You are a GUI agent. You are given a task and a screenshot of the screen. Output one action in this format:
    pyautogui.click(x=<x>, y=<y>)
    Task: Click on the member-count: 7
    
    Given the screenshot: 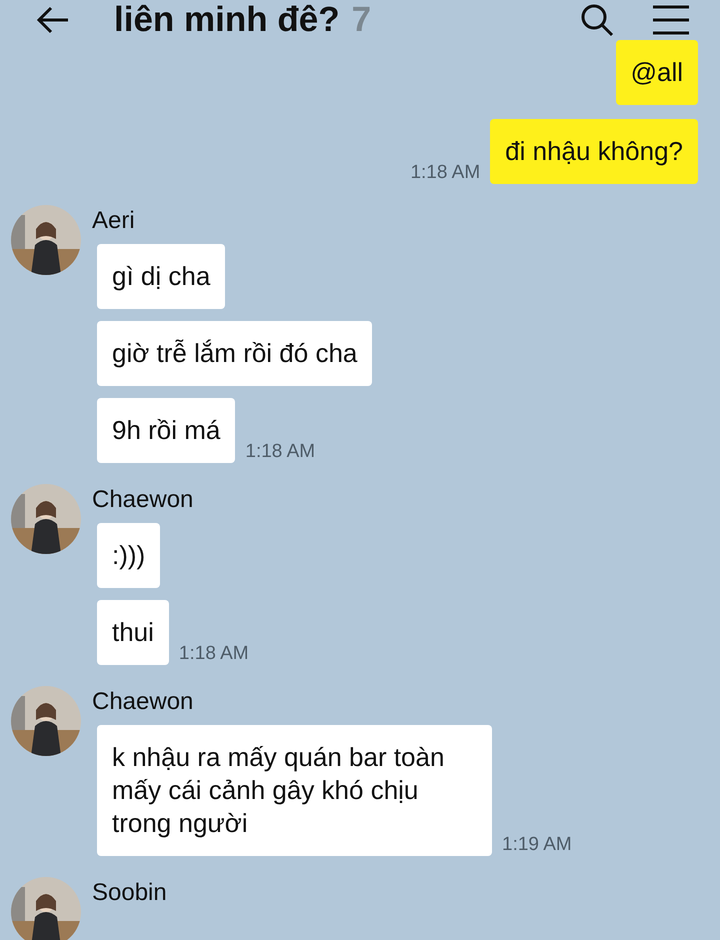 What is the action you would take?
    pyautogui.click(x=362, y=20)
    